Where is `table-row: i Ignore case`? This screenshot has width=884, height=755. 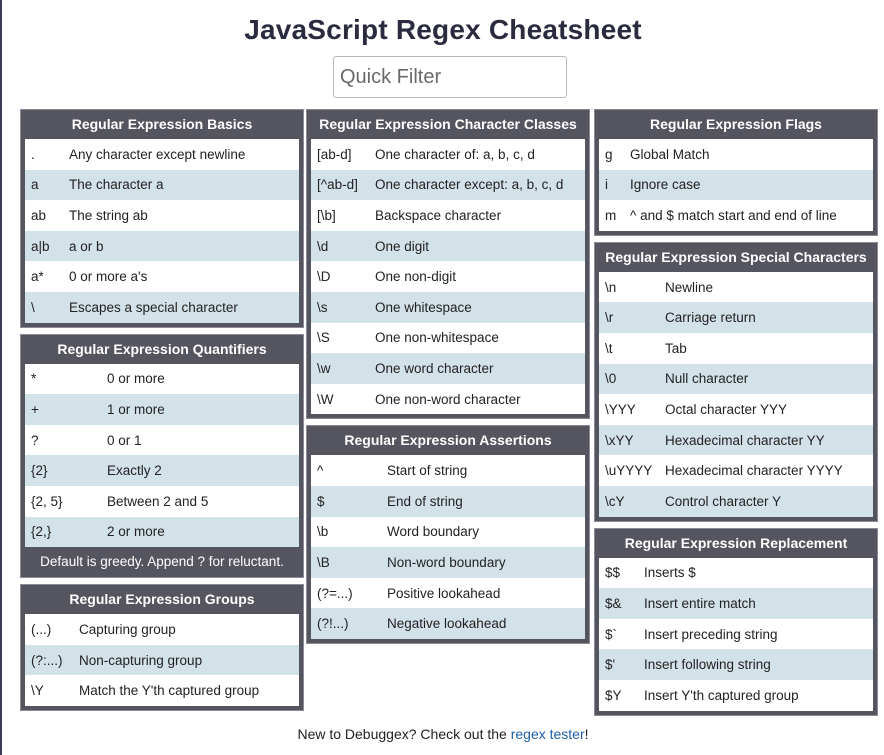
table-row: i Ignore case is located at coordinates (736, 185).